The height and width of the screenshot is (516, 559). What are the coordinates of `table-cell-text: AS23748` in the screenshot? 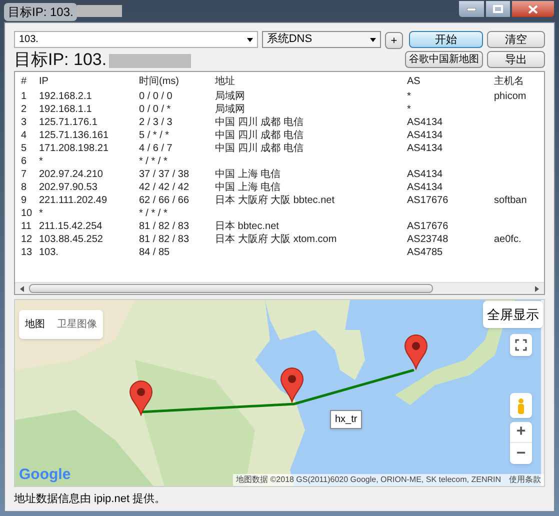 It's located at (428, 239).